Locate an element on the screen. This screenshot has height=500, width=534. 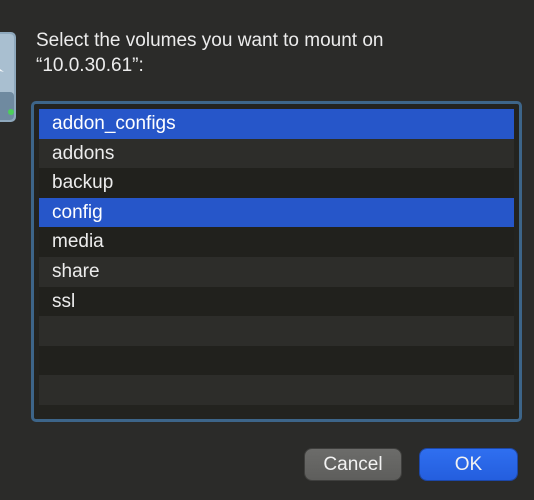
volume-item: backup is located at coordinates (276, 183).